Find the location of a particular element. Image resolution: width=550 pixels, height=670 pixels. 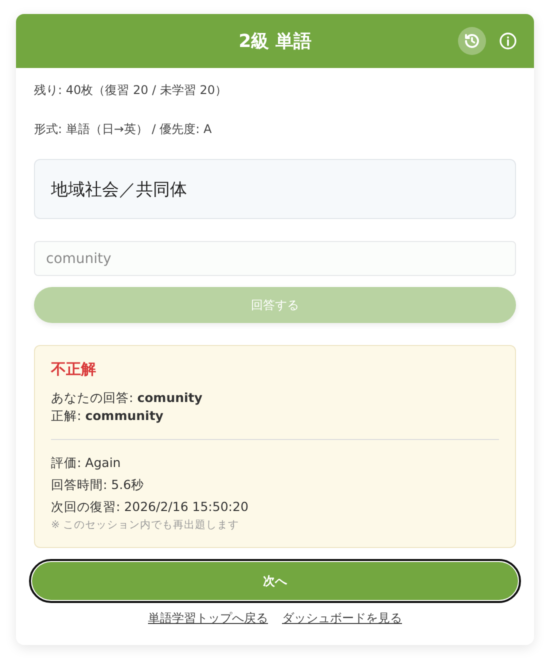

detail-text: 次回の復習: 2026/2/16 15:50:20 is located at coordinates (150, 507).